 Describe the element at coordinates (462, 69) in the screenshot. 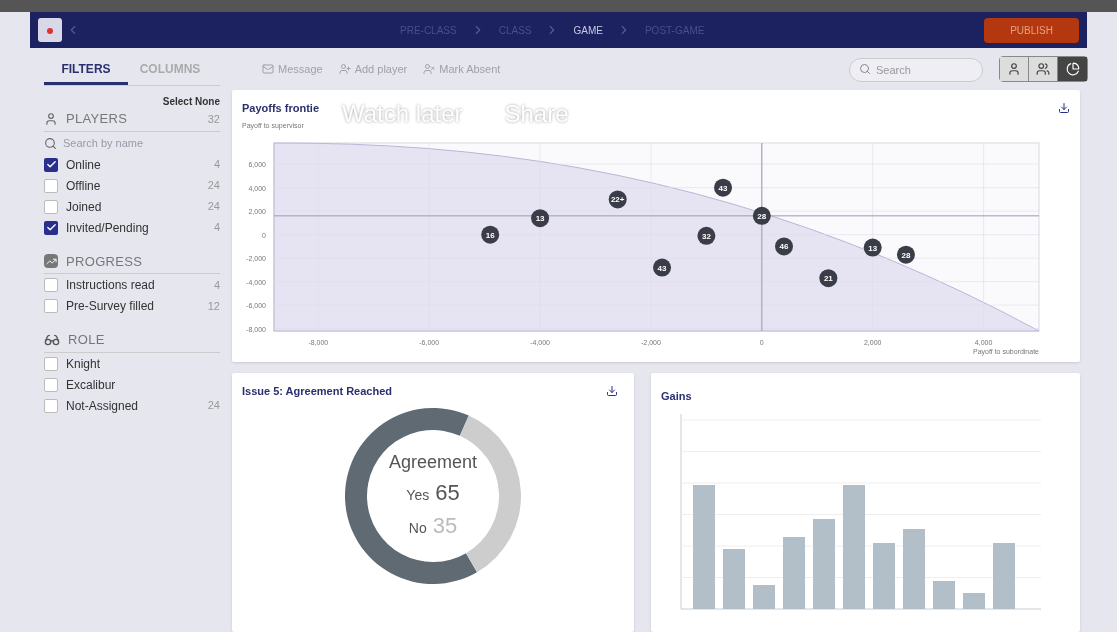

I see `toolbar-action: Mark Absent` at that location.